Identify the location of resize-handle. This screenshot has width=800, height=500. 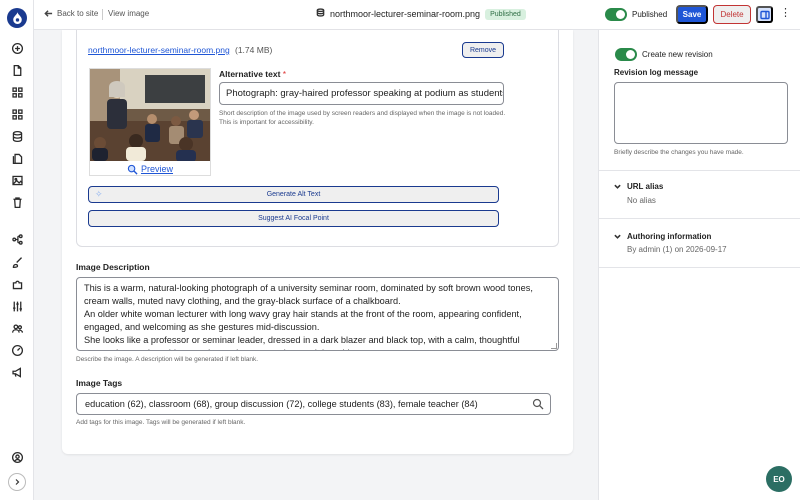
(554, 346).